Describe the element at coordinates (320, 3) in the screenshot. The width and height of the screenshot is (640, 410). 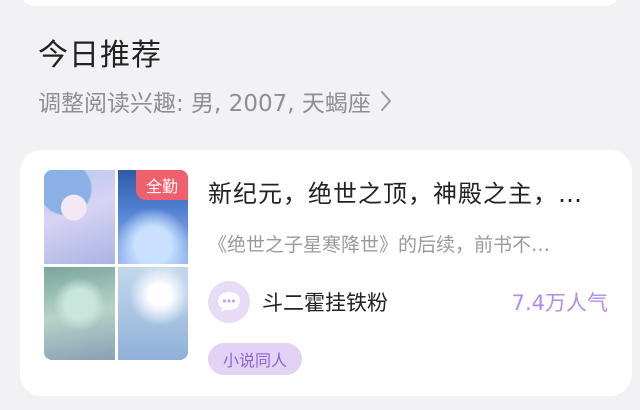
I see `previous-card-edge` at that location.